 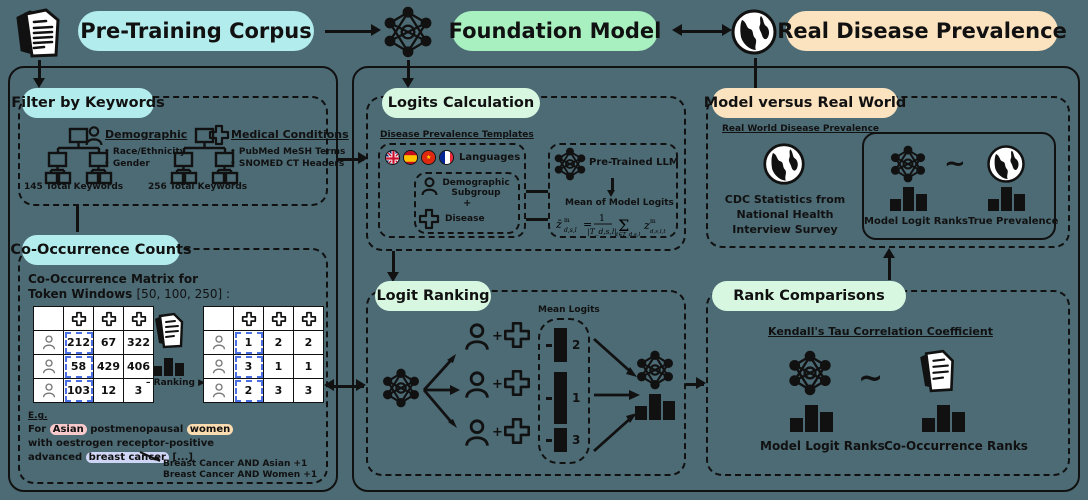 I want to click on mean-logit-bar-row: 1, so click(x=563, y=398).